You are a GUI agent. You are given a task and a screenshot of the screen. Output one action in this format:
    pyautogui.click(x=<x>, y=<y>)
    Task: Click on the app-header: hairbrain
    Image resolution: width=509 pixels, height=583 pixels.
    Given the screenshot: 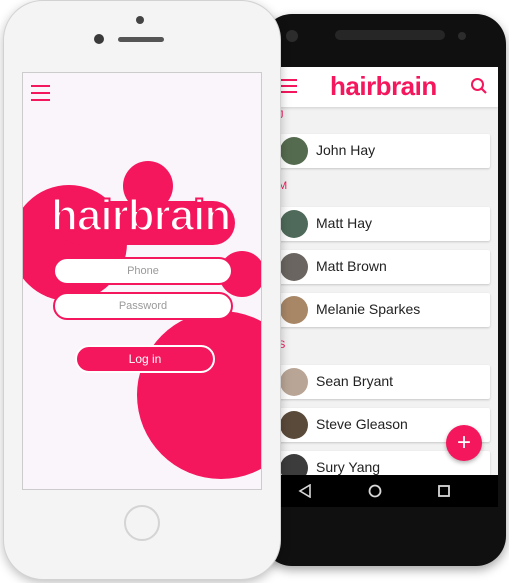 What is the action you would take?
    pyautogui.click(x=387, y=87)
    